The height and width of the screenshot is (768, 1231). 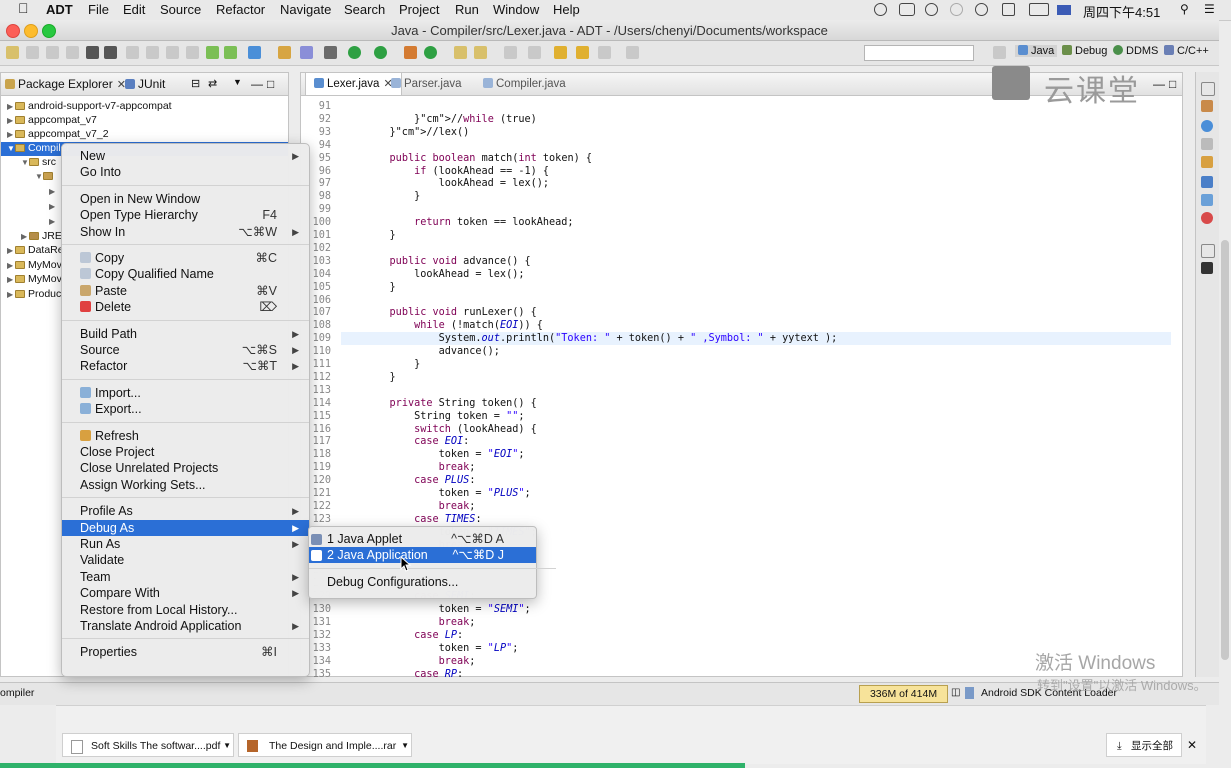 I want to click on maximize-view-icon: □, so click(x=1172, y=84).